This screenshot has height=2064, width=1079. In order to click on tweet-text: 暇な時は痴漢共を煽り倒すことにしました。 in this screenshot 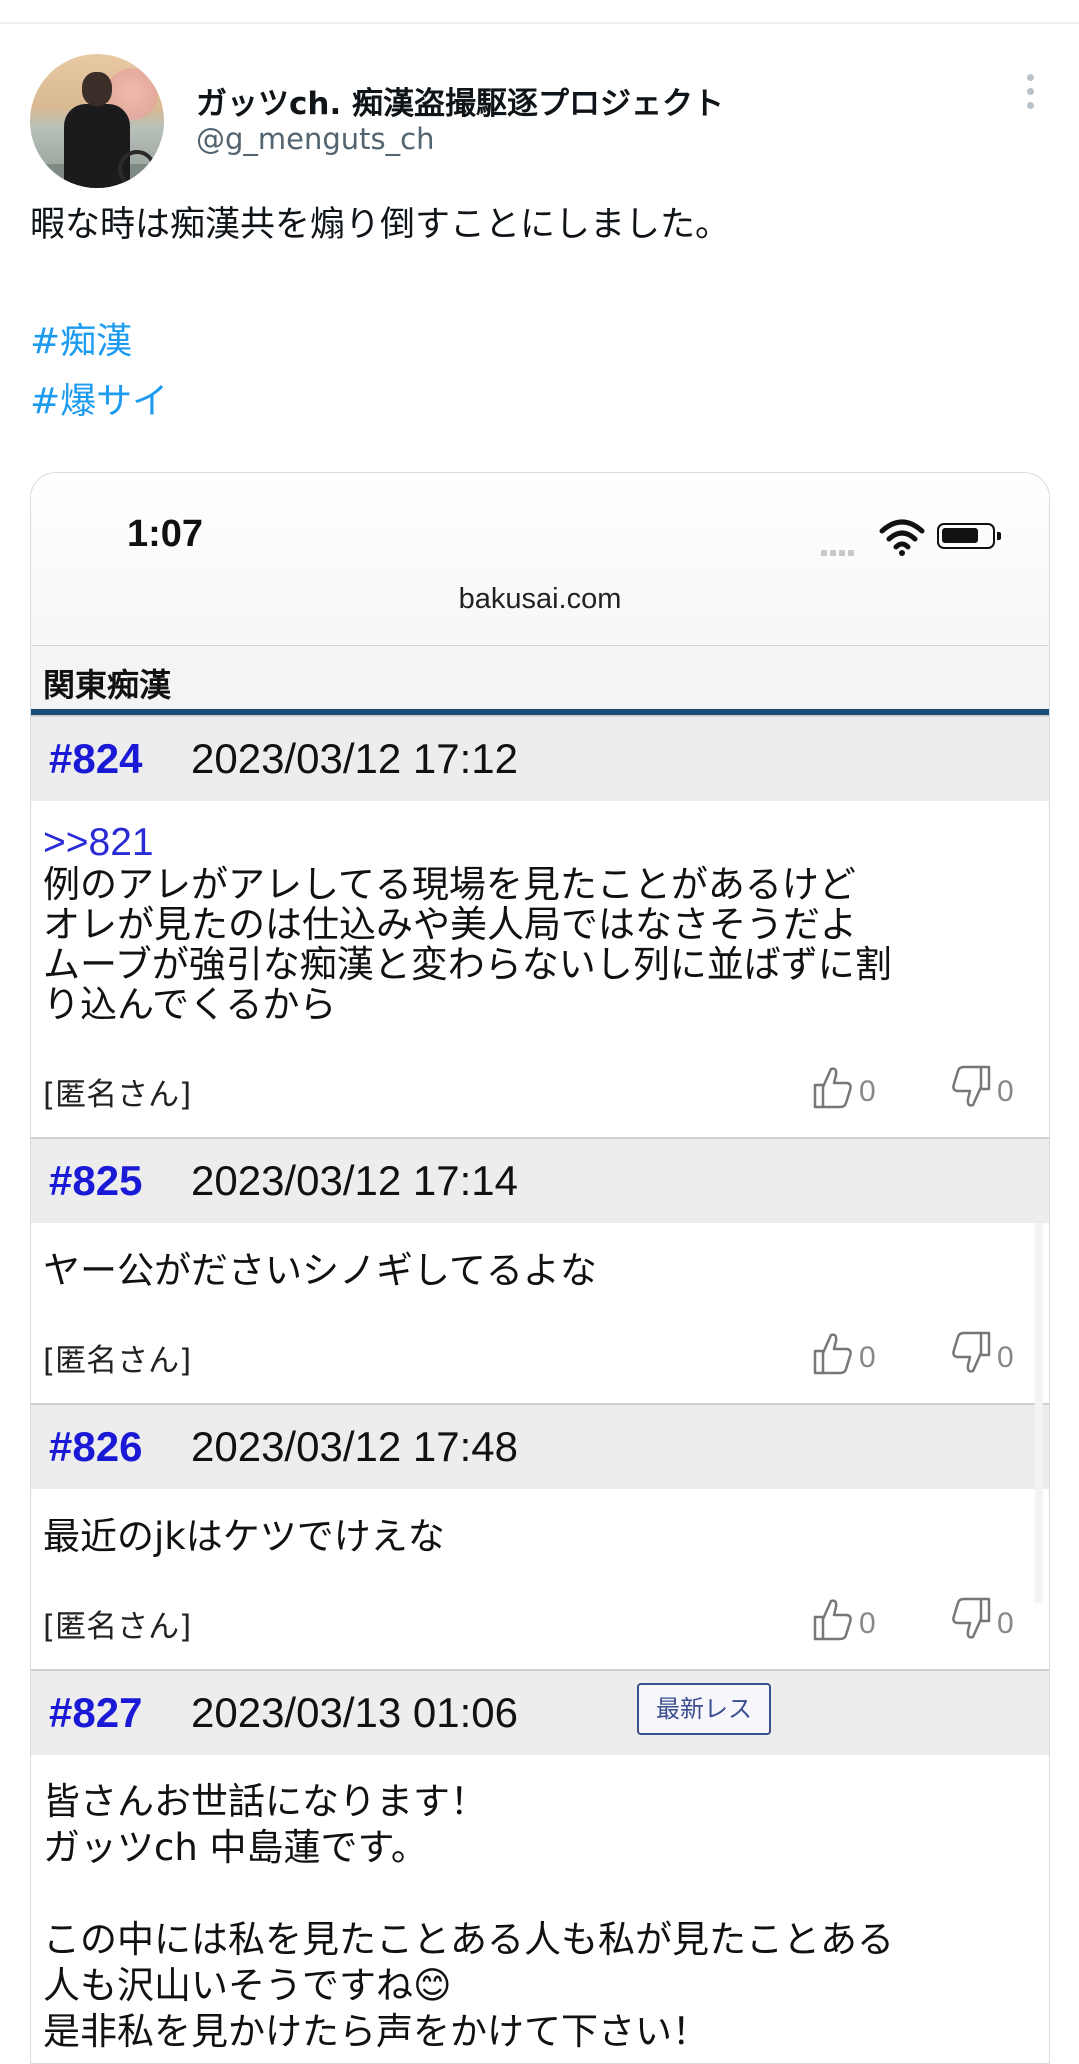, I will do `click(380, 225)`.